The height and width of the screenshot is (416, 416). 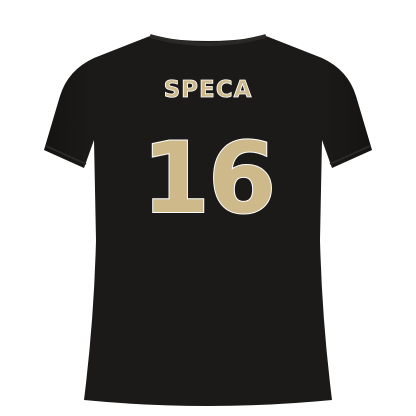 What do you see at coordinates (208, 90) in the screenshot?
I see `player-name: SPECA` at bounding box center [208, 90].